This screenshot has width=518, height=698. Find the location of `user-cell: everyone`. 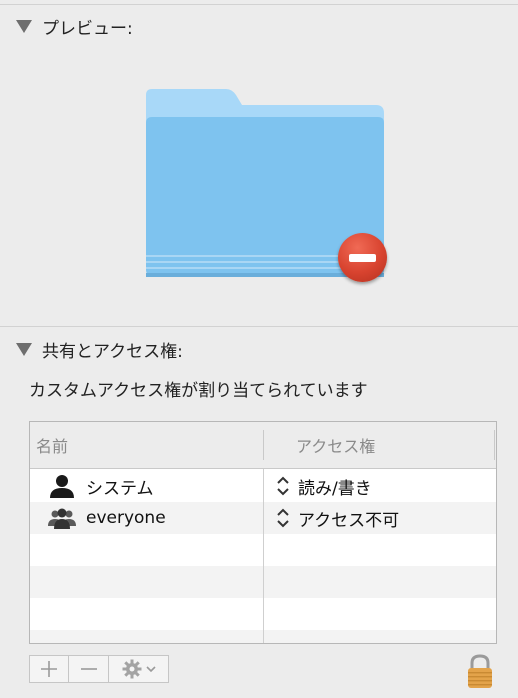

user-cell: everyone is located at coordinates (107, 518).